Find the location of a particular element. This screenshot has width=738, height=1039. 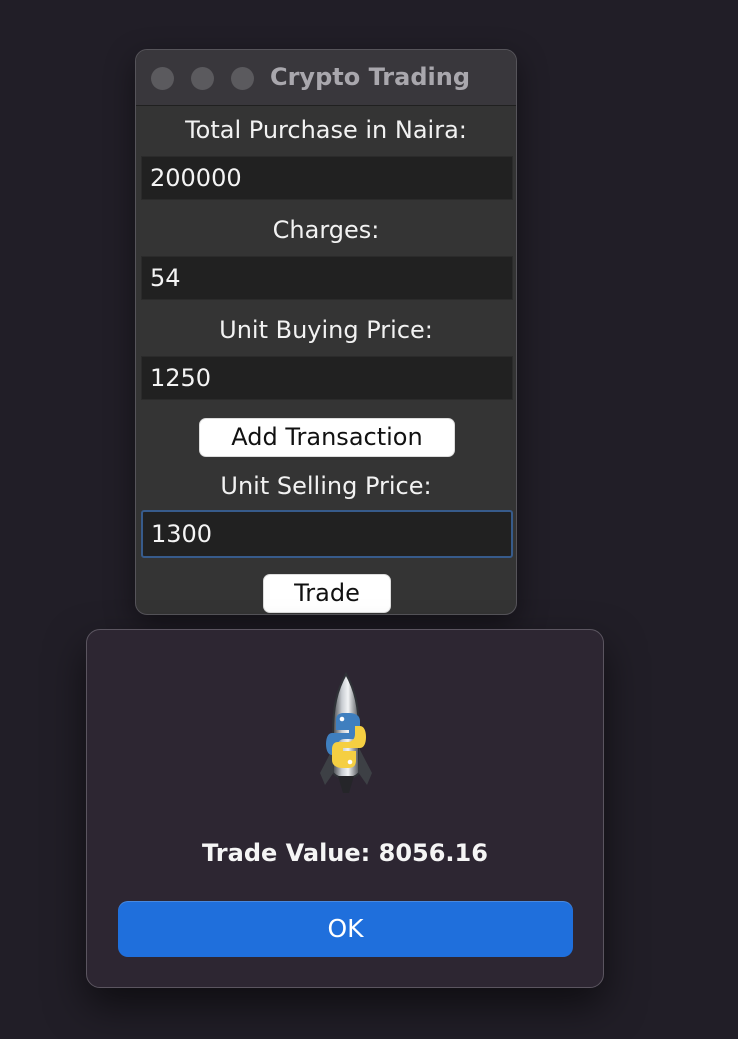

unit-selling-price-input is located at coordinates (327, 534).